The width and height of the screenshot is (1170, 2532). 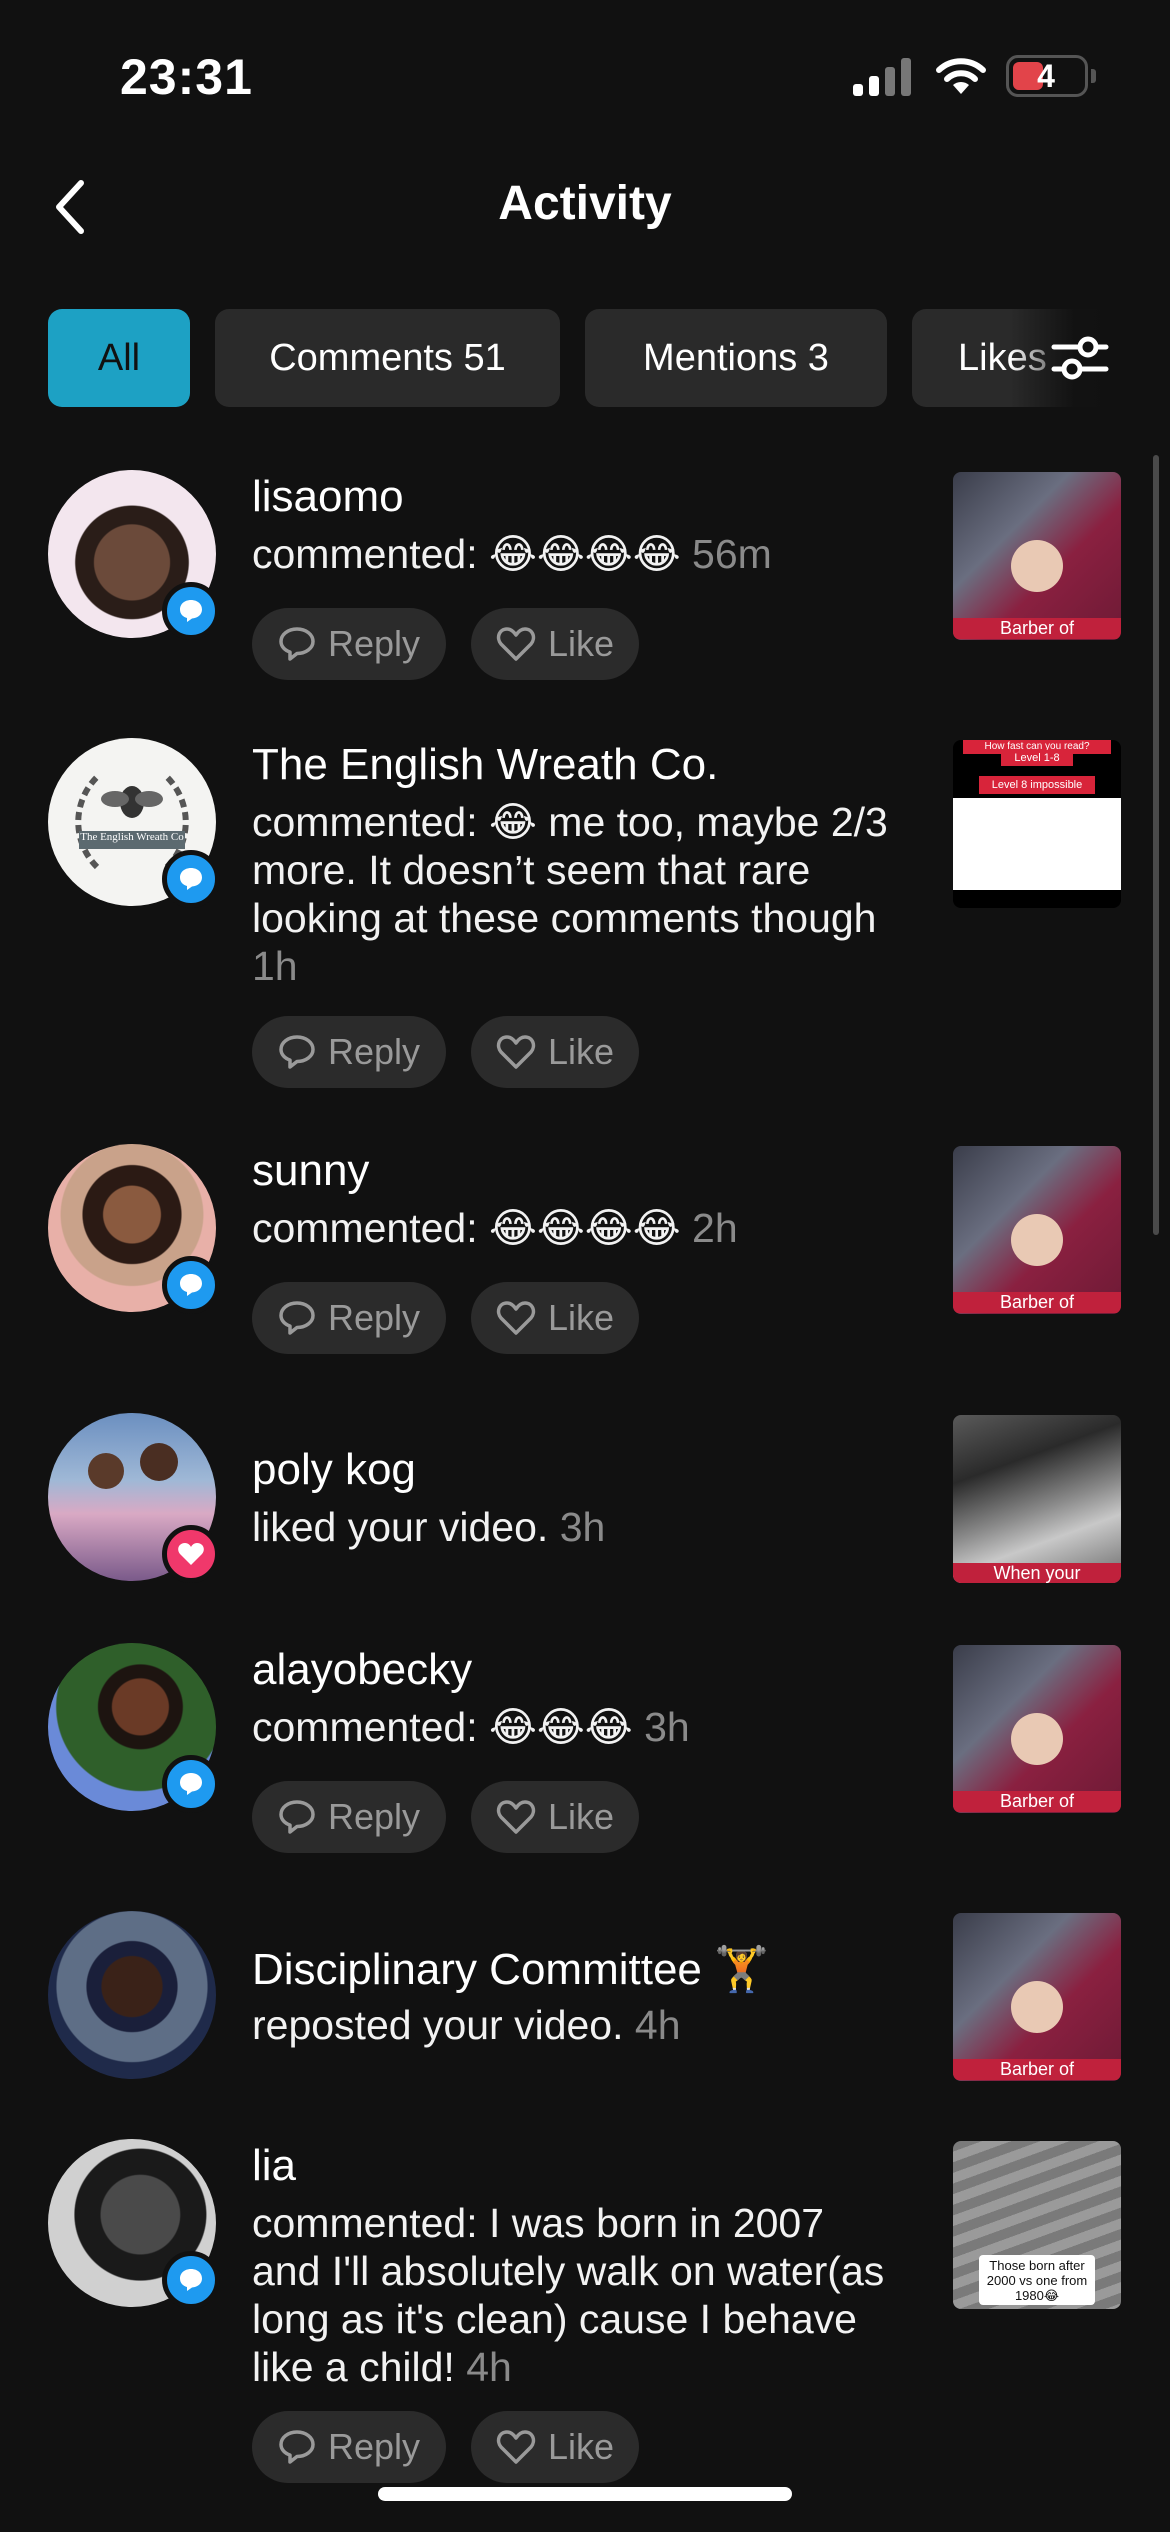 What do you see at coordinates (438, 2025) in the screenshot?
I see `activity-description: reposted your video.` at bounding box center [438, 2025].